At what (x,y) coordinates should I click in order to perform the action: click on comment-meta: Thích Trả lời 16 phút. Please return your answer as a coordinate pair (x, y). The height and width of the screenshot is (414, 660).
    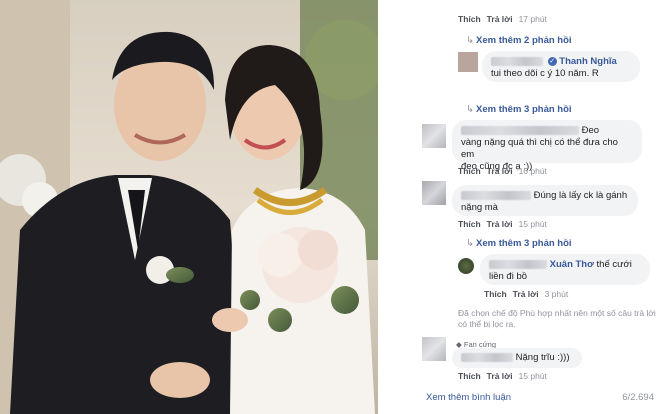
    Looking at the image, I should click on (502, 171).